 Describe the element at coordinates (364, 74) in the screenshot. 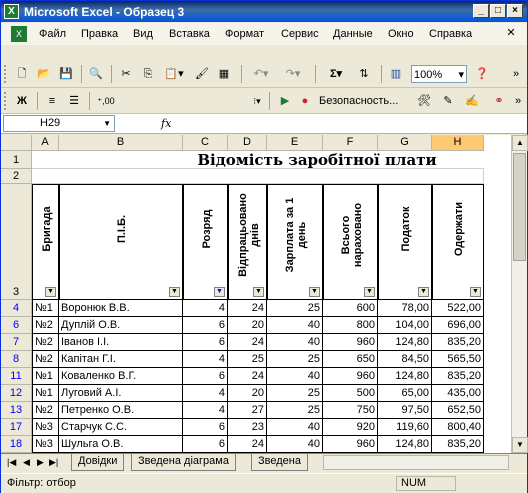

I see `sort-icon: ⇅` at that location.